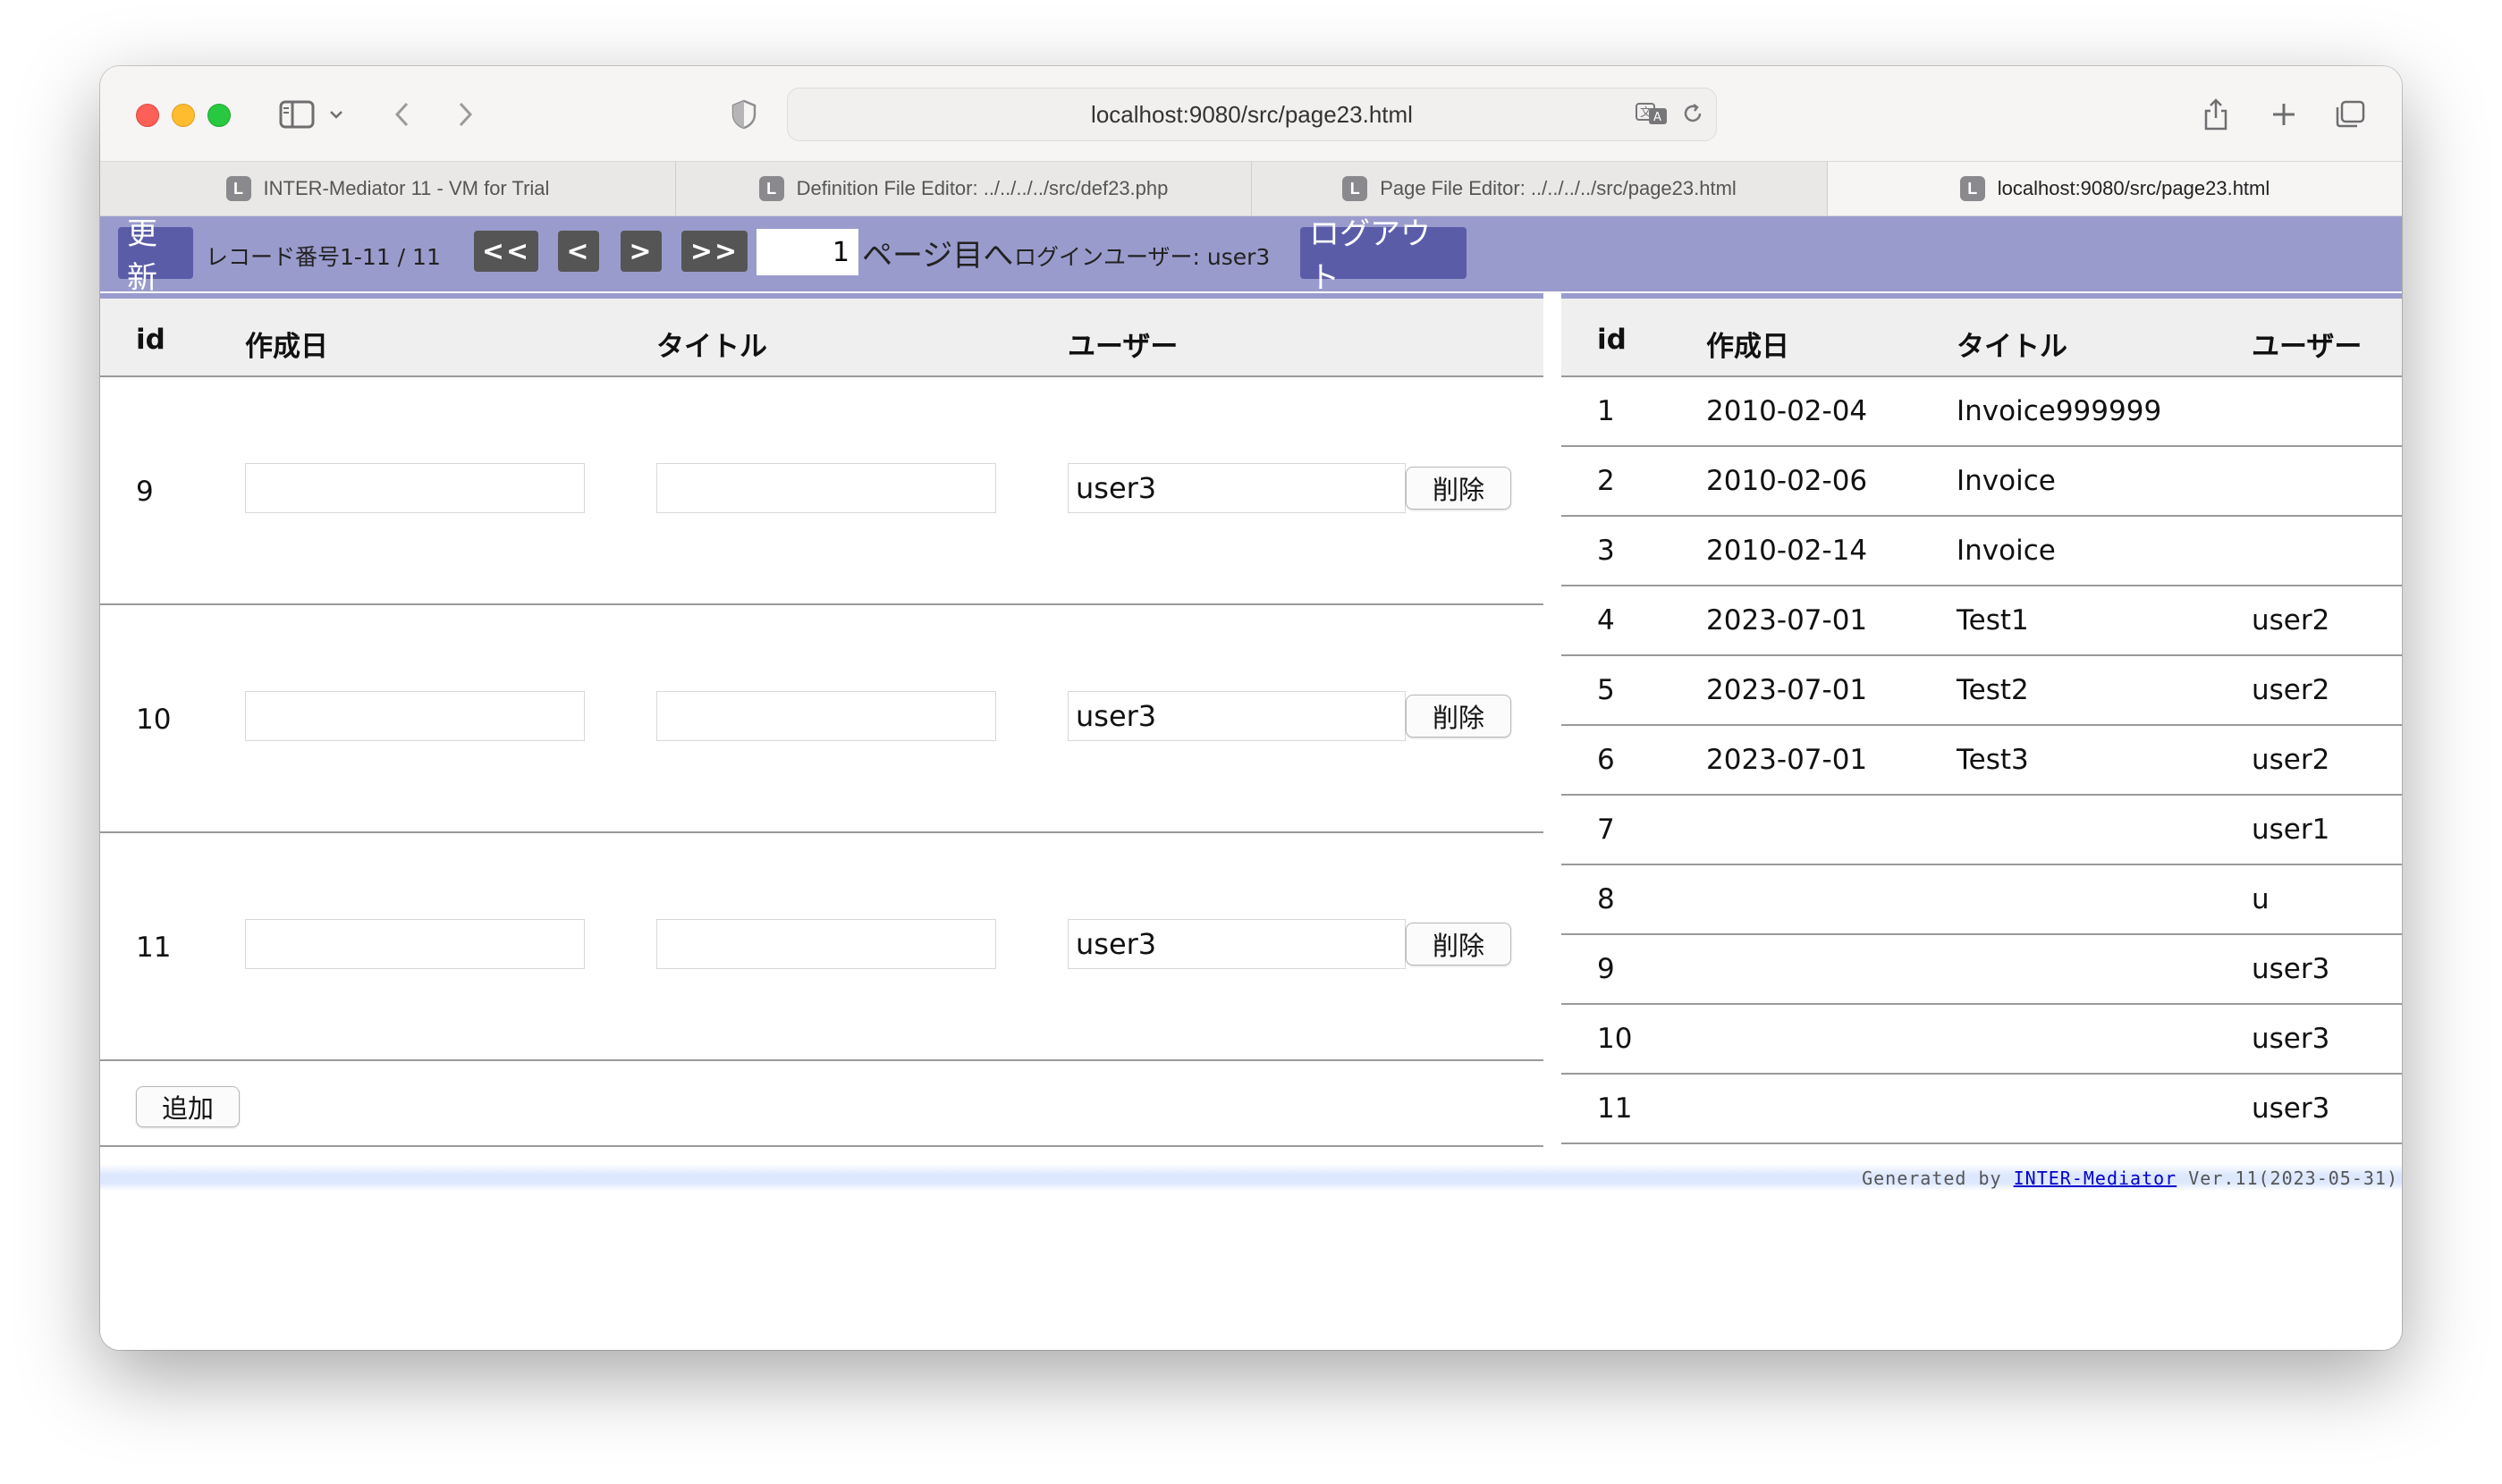 The width and height of the screenshot is (2502, 1484). What do you see at coordinates (744, 114) in the screenshot?
I see `shield-icon` at bounding box center [744, 114].